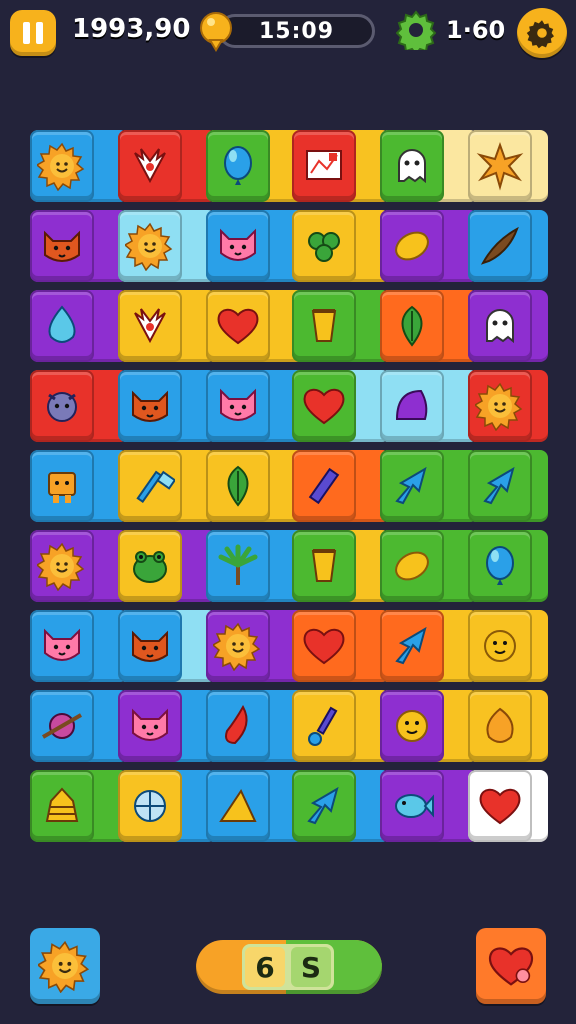 This screenshot has height=1024, width=576. I want to click on tile-fish, so click(412, 806).